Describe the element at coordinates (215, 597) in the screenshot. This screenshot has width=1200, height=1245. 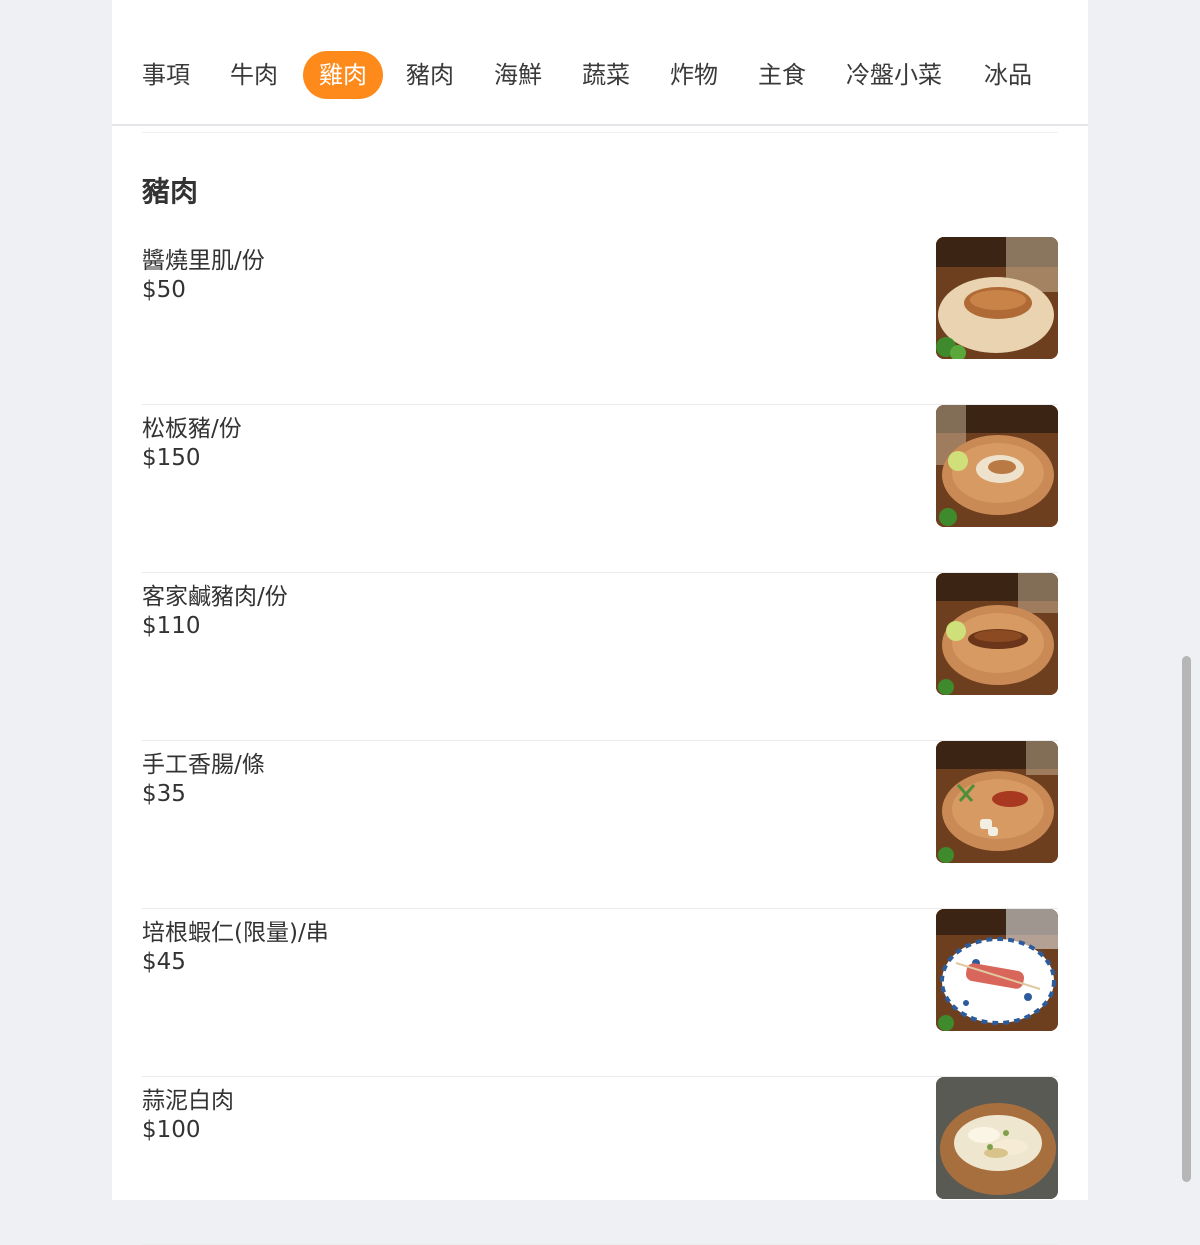
I see `item-name: 客家鹹豬肉/份` at that location.